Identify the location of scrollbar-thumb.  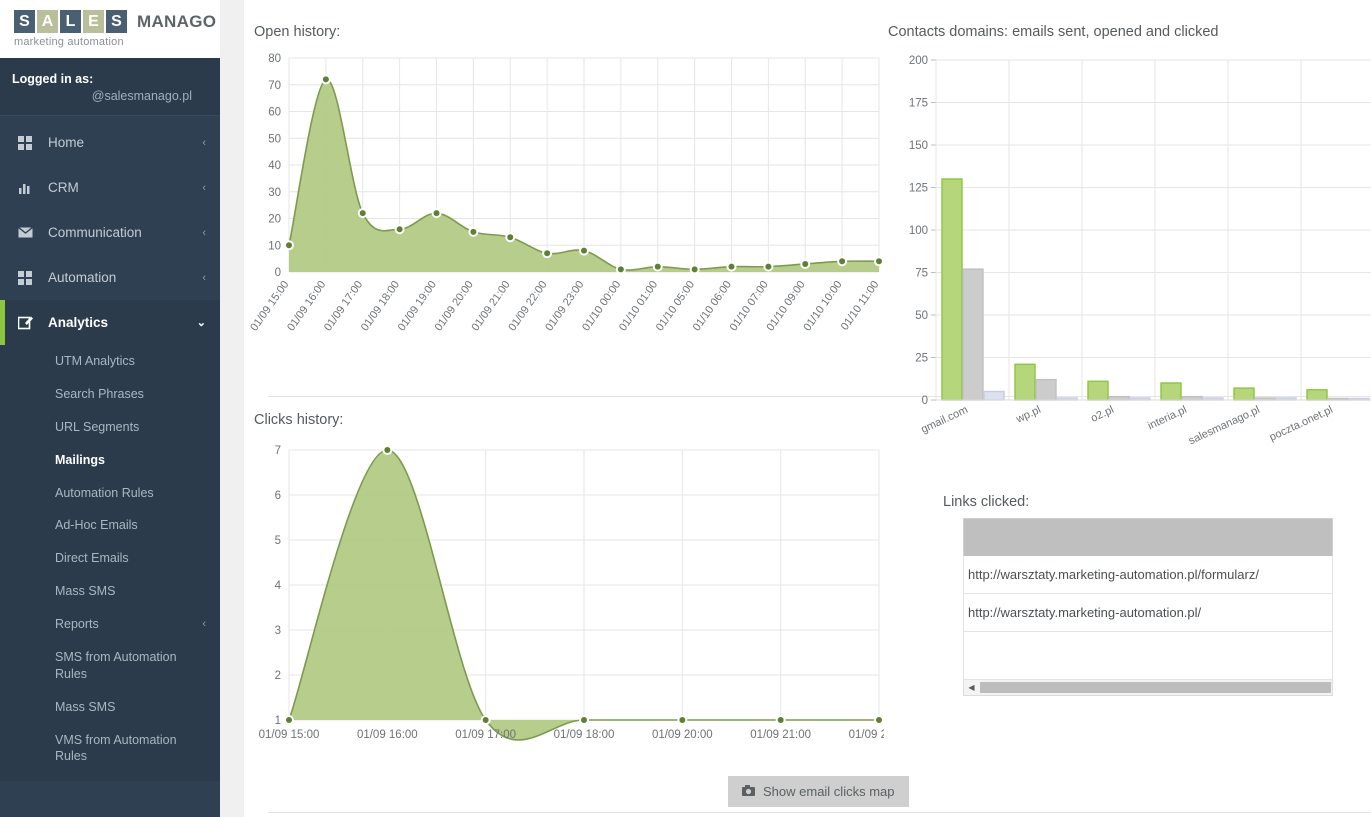
(1155, 687).